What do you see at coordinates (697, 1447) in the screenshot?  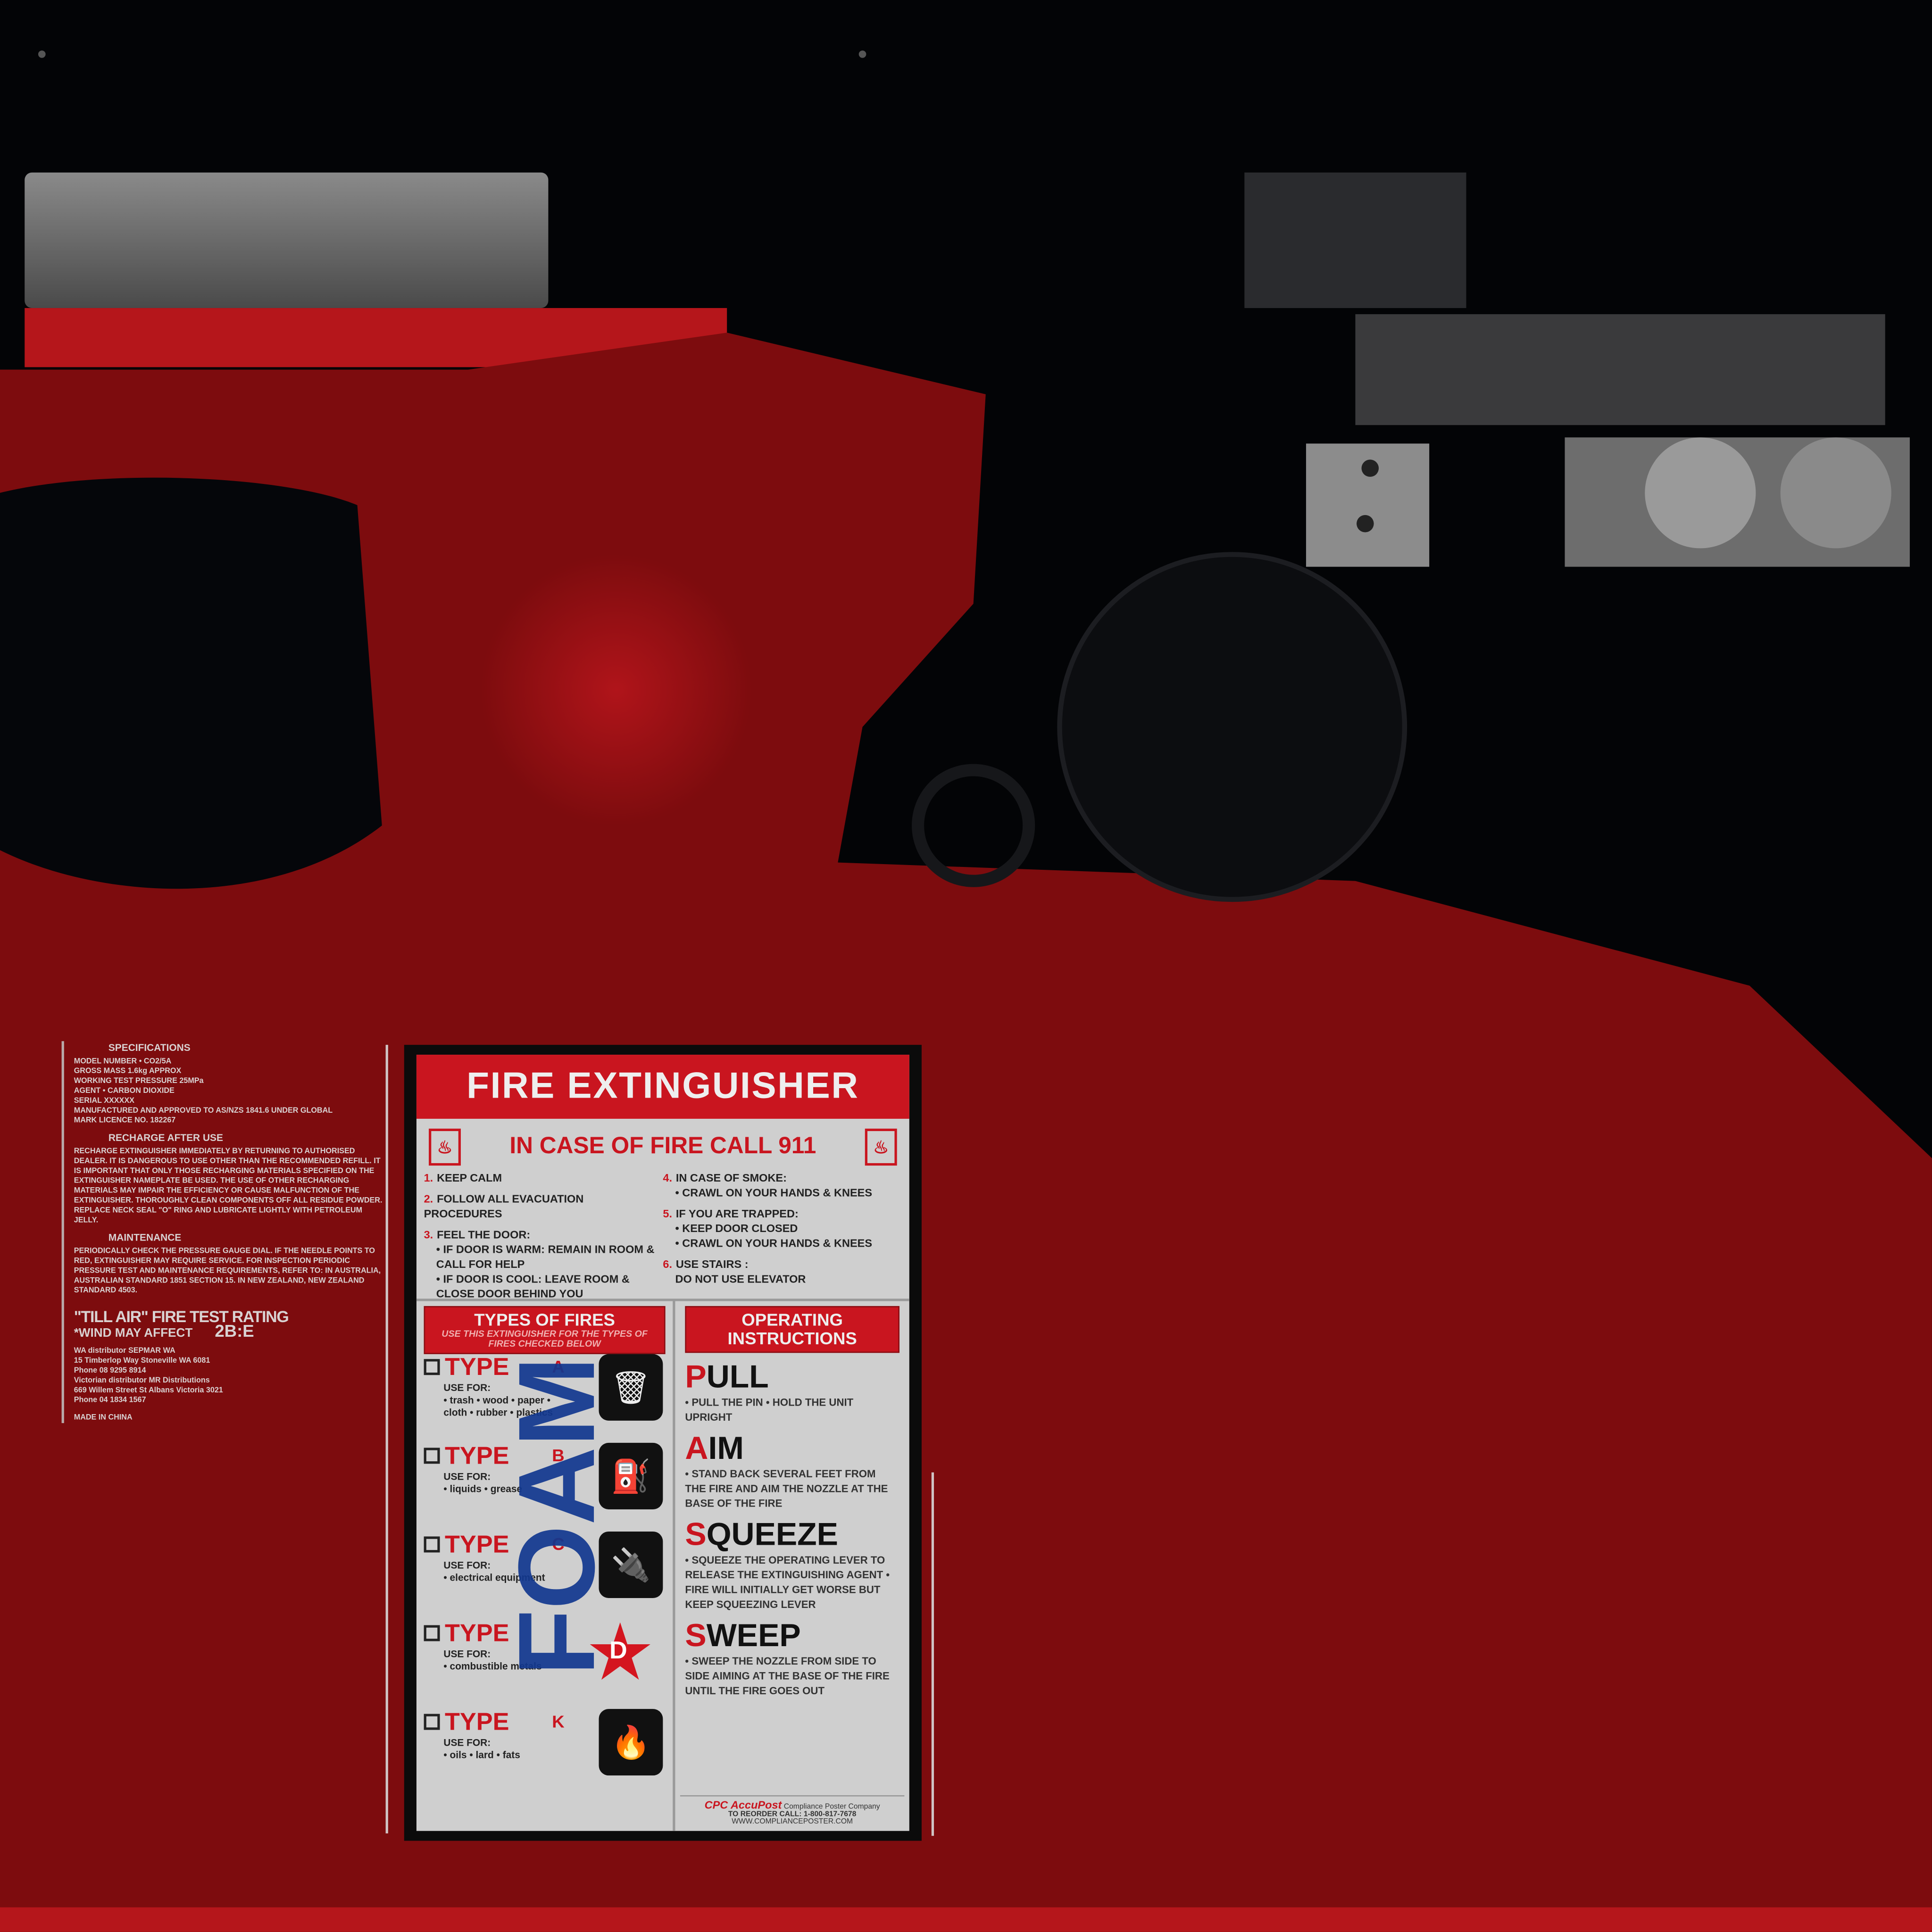 I see `ops-first-letter: A` at bounding box center [697, 1447].